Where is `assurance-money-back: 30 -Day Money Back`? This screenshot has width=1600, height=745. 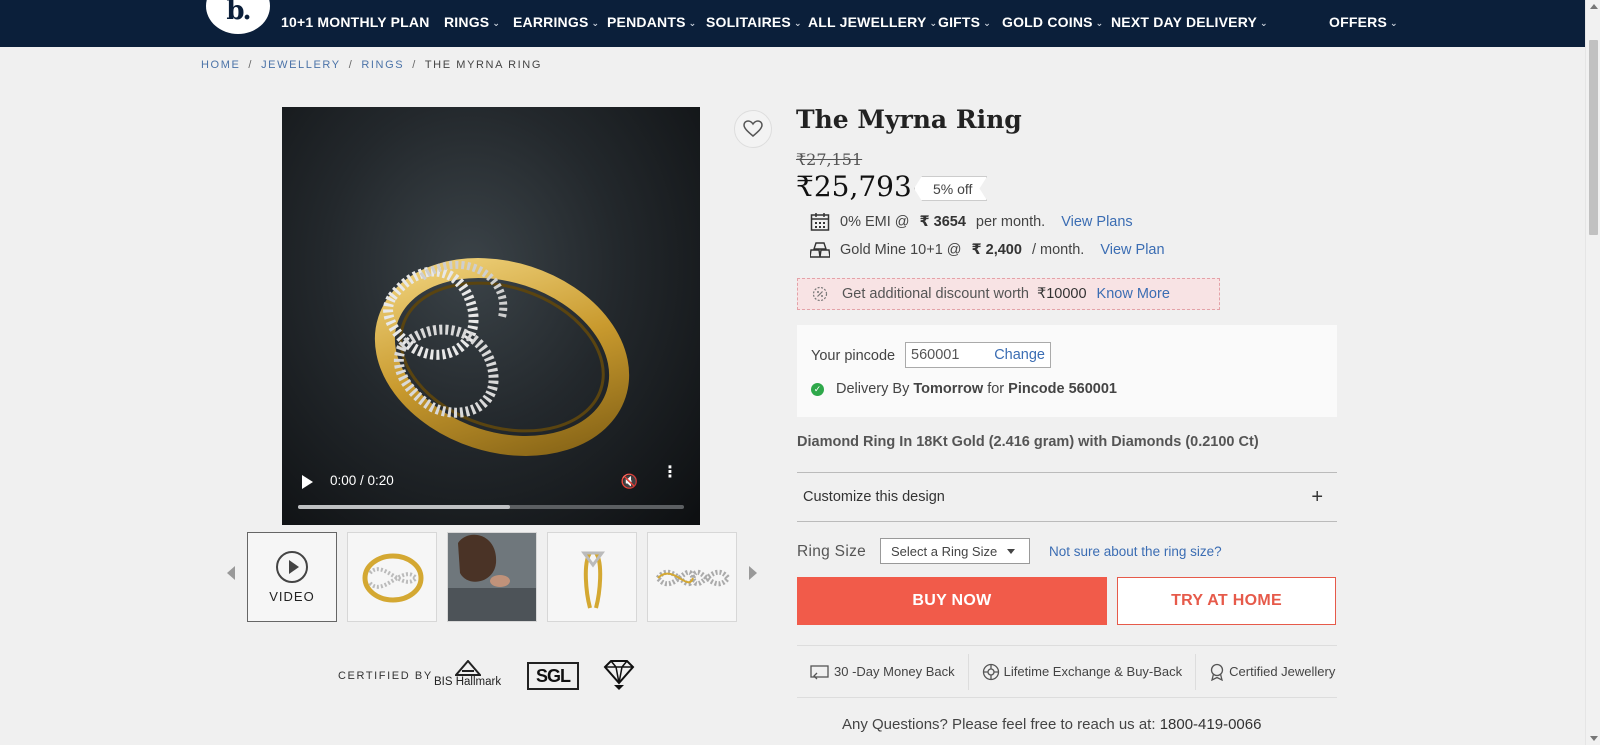
assurance-money-back: 30 -Day Money Back is located at coordinates (883, 671).